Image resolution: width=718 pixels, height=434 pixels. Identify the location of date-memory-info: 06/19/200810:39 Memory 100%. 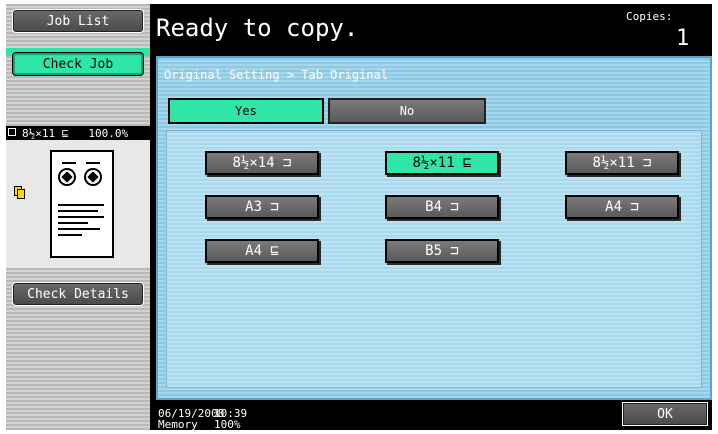
(214, 419).